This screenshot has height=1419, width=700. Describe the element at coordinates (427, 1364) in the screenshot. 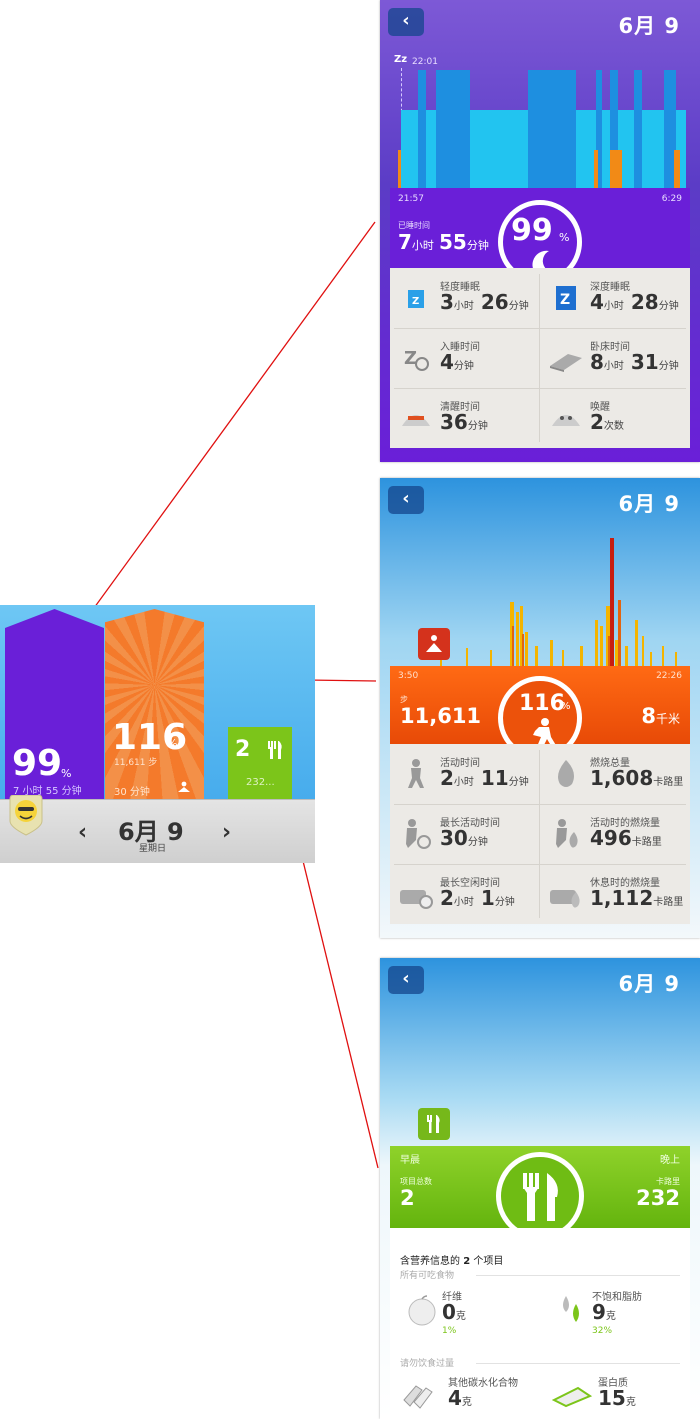

I see `section-limit-label: 请勿饮食过量` at that location.